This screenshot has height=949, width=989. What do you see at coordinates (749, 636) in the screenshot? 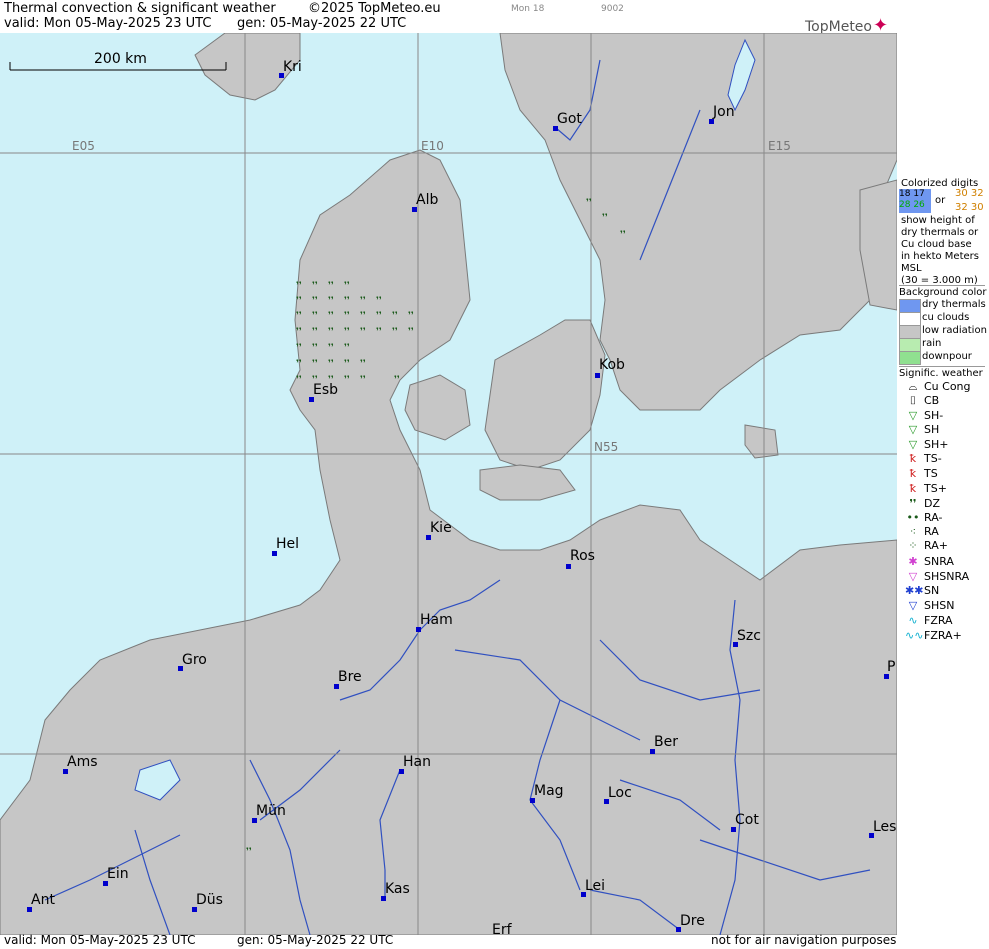
I see `city-label: Szc` at bounding box center [749, 636].